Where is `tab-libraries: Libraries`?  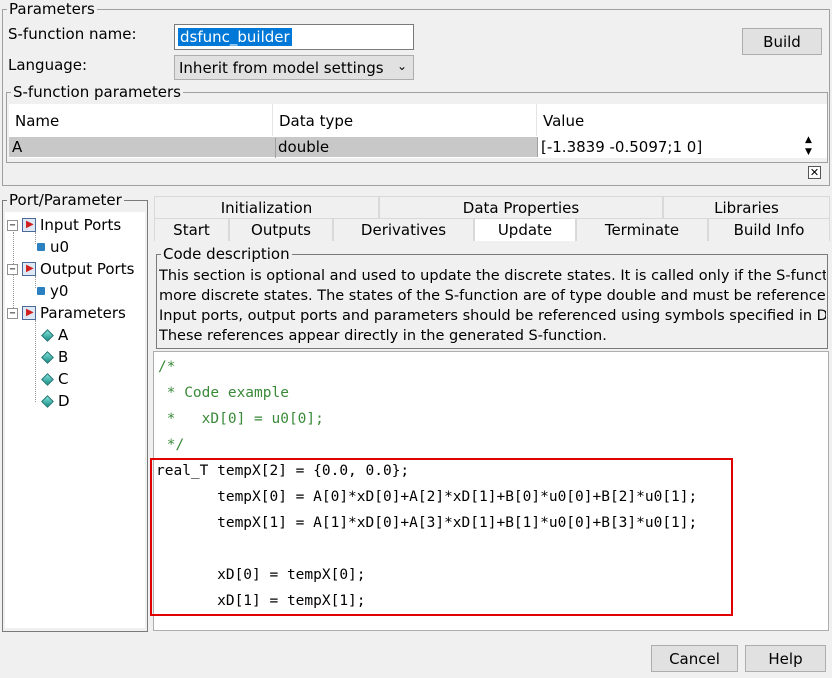 tab-libraries: Libraries is located at coordinates (746, 207).